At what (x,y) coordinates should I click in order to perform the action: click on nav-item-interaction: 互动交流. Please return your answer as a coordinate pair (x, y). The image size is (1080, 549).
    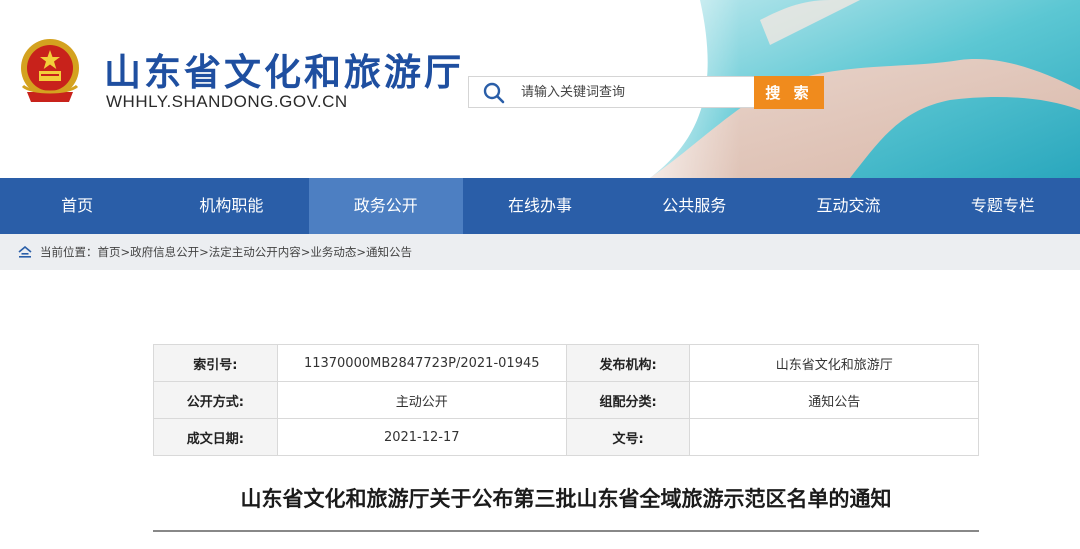
    Looking at the image, I should click on (848, 206).